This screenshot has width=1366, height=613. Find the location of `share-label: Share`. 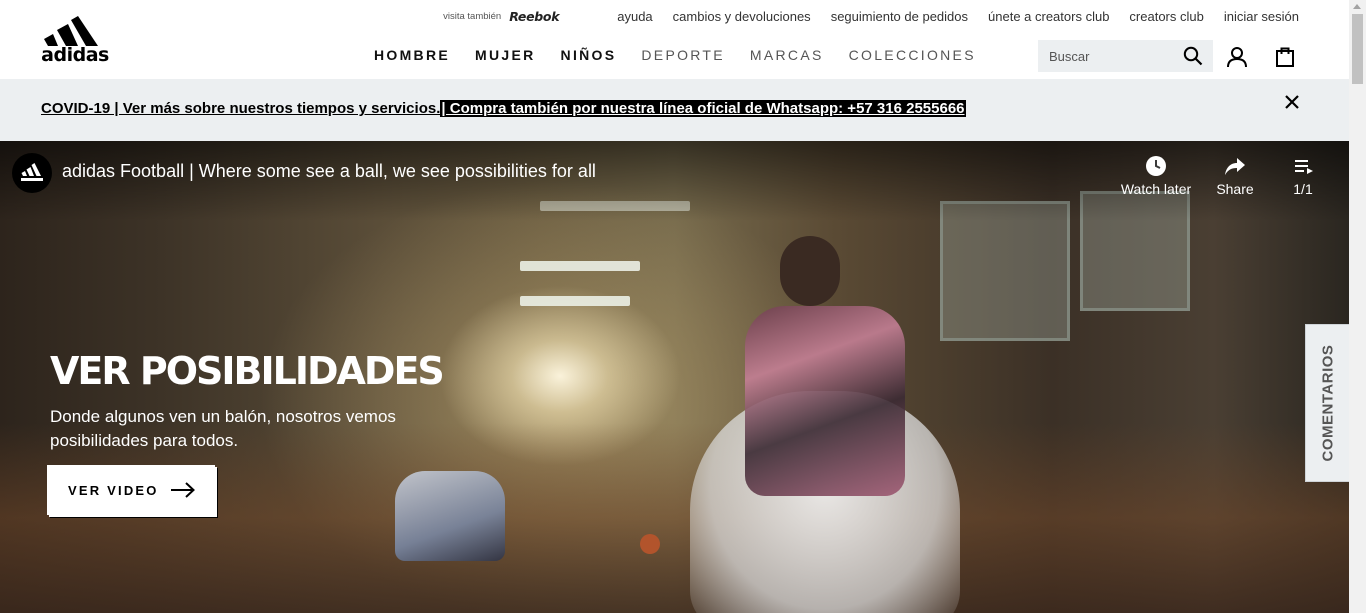

share-label: Share is located at coordinates (1235, 189).